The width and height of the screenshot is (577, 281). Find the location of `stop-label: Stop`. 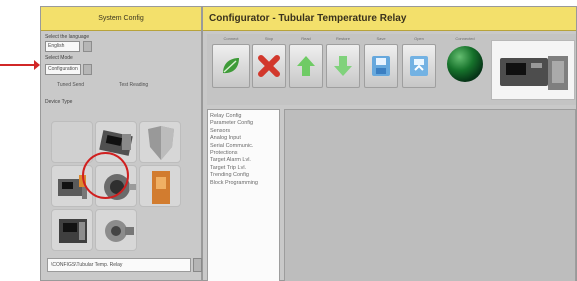

stop-label: Stop is located at coordinates (269, 38).